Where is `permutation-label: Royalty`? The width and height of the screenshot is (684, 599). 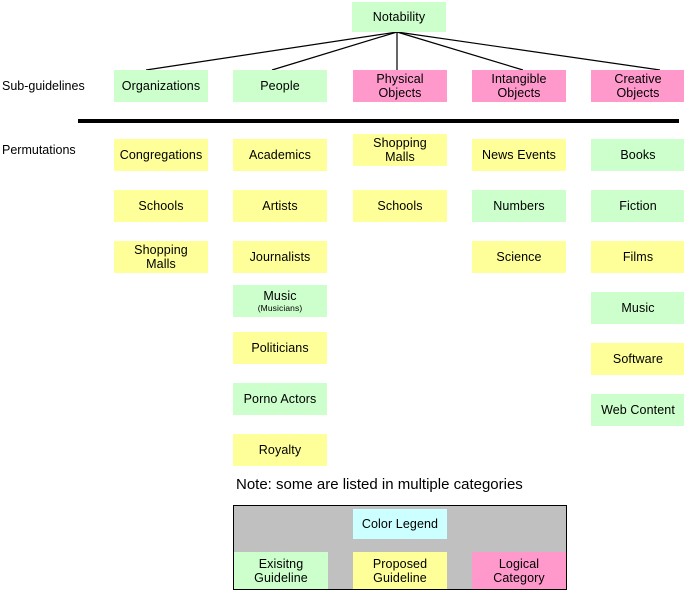
permutation-label: Royalty is located at coordinates (280, 450).